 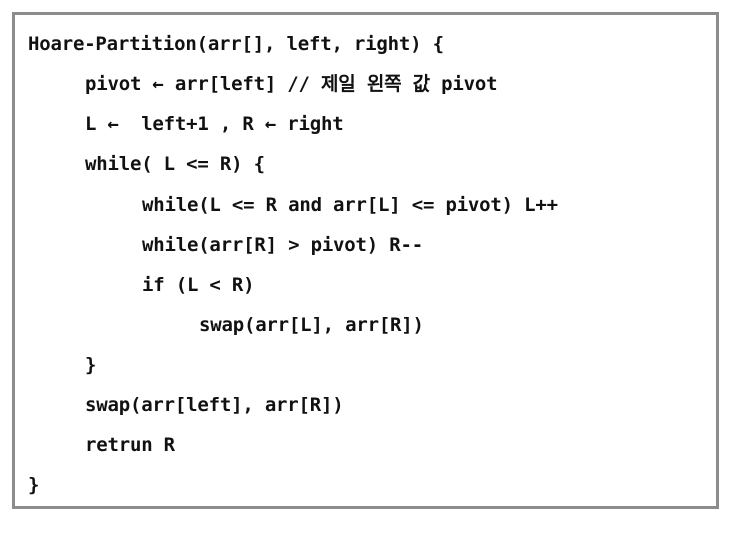 I want to click on code-line-left-scan: while(L <= R and arr[L] <= pivot) L++, so click(x=350, y=205).